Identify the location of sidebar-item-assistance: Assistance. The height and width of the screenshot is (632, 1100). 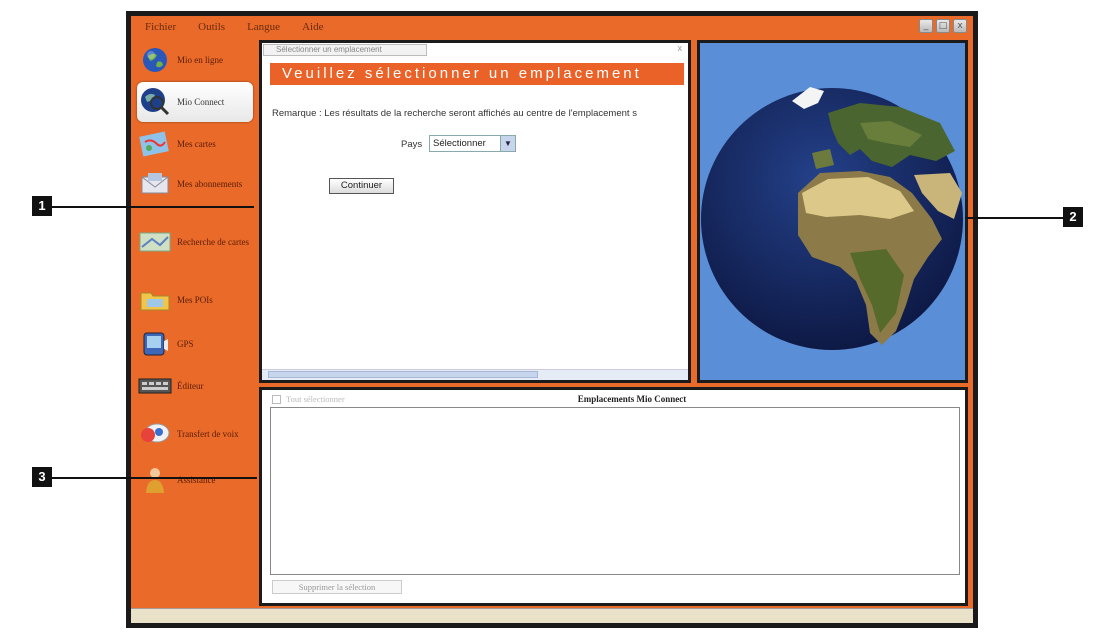
(195, 480).